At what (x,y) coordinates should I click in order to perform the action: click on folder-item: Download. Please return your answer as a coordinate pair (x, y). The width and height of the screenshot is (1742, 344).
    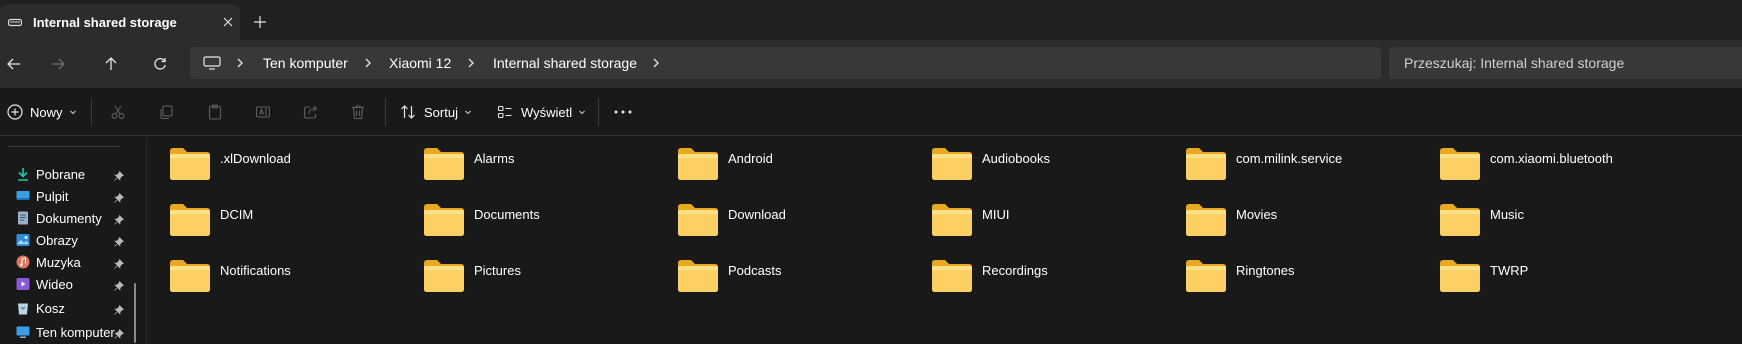
    Looking at the image, I should click on (776, 219).